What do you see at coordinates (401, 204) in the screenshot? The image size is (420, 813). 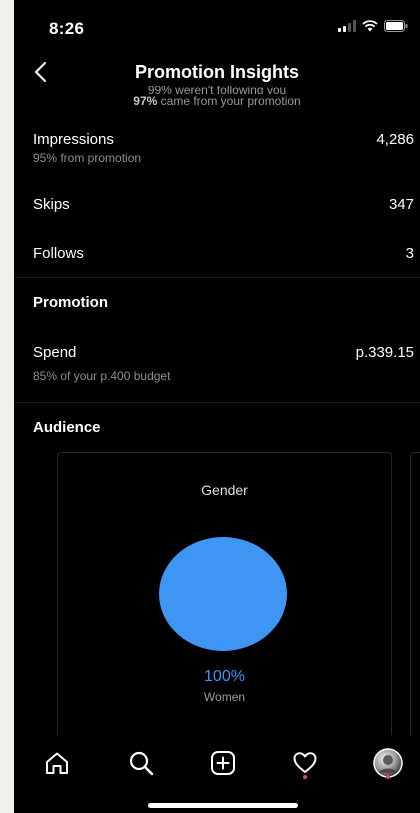 I see `skips-value: 347` at bounding box center [401, 204].